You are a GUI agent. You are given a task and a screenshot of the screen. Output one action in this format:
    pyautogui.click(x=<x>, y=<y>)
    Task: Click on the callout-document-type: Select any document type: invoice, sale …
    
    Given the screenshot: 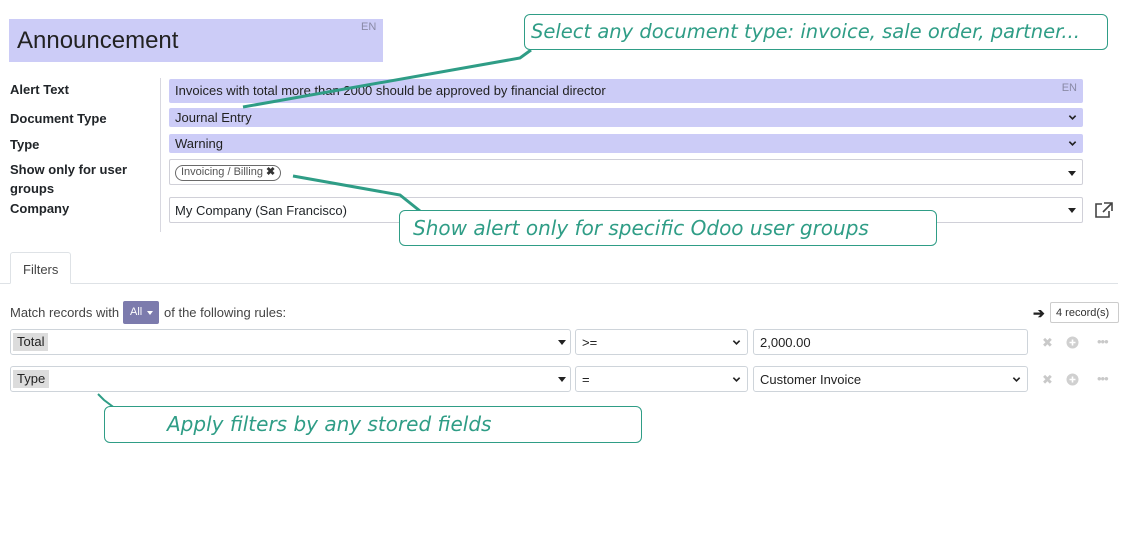 What is the action you would take?
    pyautogui.click(x=816, y=32)
    